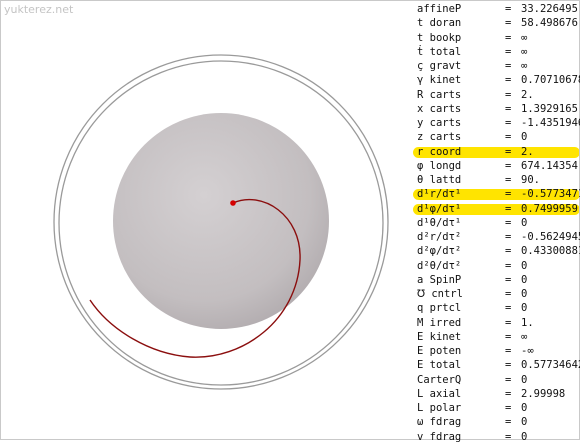 The image size is (580, 444). Describe the element at coordinates (496, 380) in the screenshot. I see `readout-row: CarterQ = 0` at that location.